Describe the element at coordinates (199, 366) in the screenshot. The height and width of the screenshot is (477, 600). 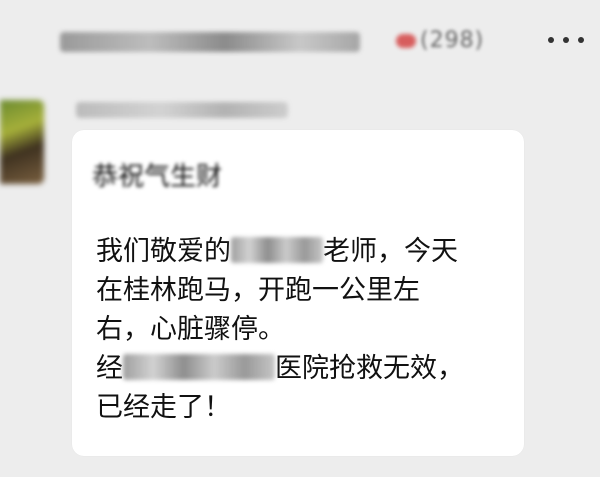
I see `redacted-hospital-name` at that location.